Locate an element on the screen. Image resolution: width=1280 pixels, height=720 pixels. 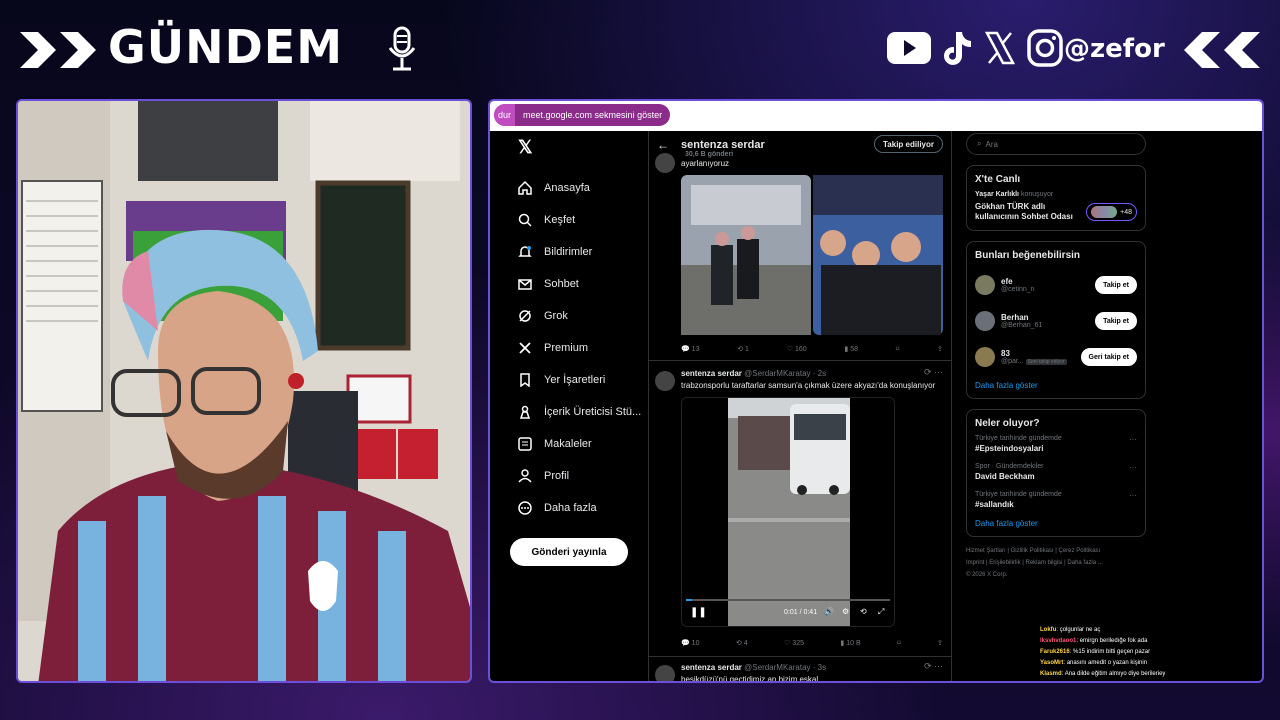
trend-context: Spor · Gündemdekiler is located at coordinates (1009, 466).